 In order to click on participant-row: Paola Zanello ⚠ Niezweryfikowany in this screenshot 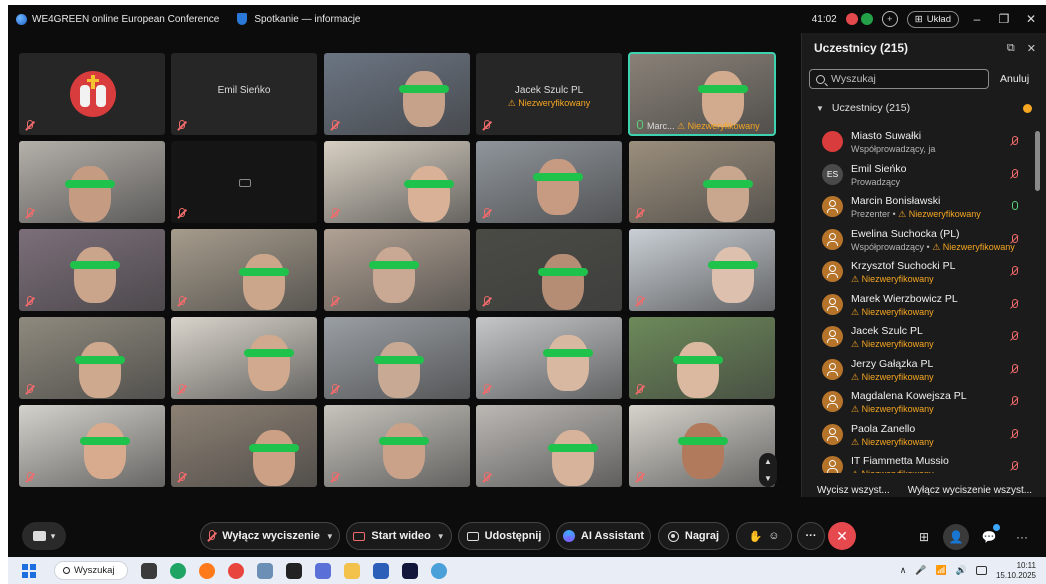, I will do `click(917, 437)`.